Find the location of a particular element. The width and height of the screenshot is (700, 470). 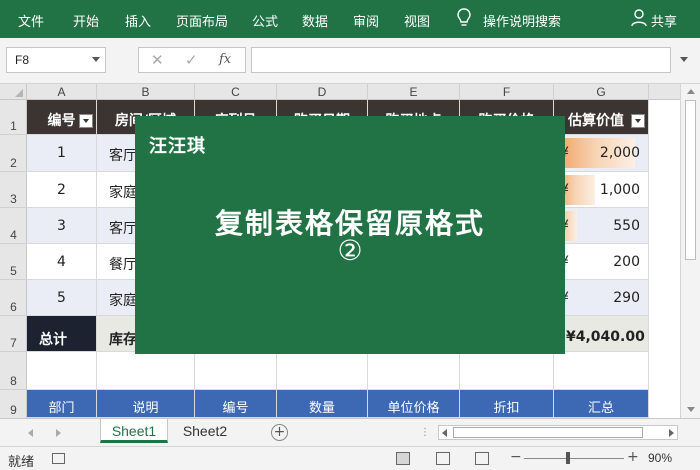

tab-split-handle: ⋮ is located at coordinates (425, 432).